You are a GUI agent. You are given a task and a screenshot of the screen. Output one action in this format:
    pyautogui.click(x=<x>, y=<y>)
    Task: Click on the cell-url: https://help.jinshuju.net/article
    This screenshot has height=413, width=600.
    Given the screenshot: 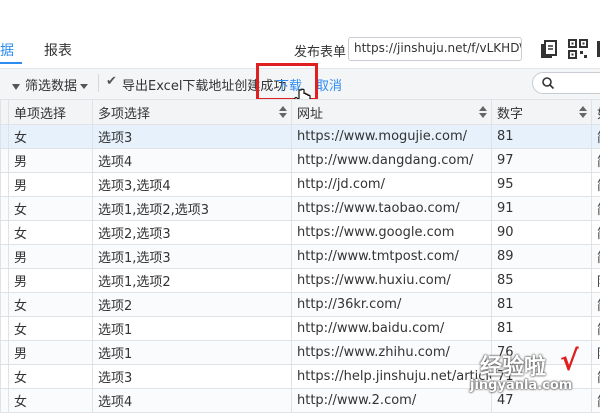 What is the action you would take?
    pyautogui.click(x=392, y=377)
    